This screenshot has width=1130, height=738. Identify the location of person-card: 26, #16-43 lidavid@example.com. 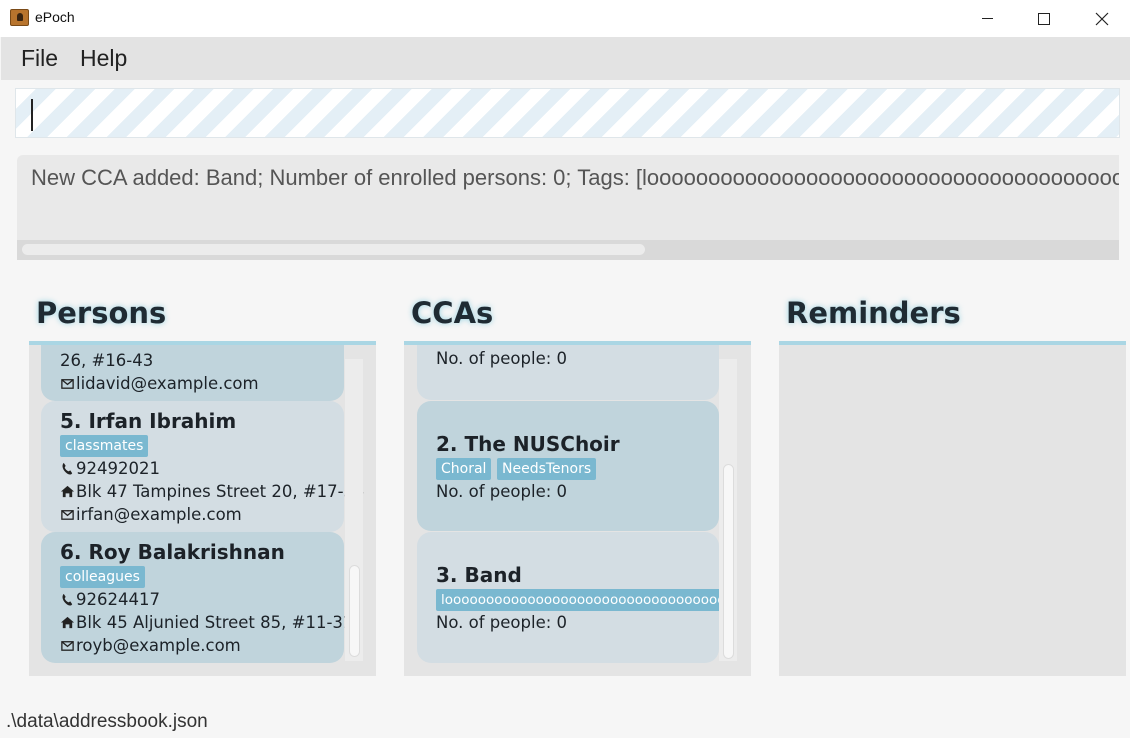
(192, 373).